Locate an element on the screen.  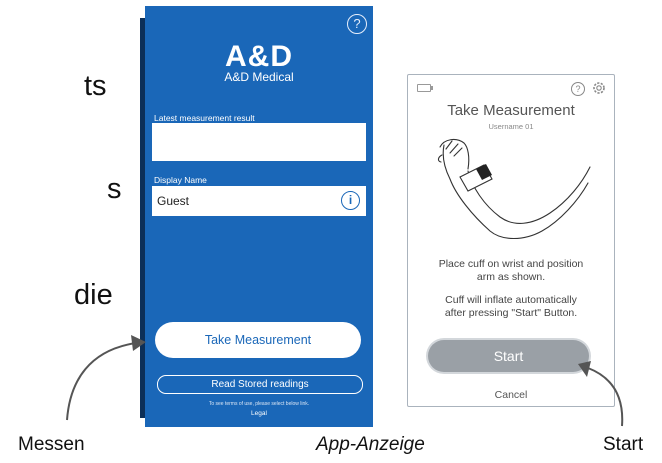
caption-app-anzeige: App-Anzeige is located at coordinates (370, 444).